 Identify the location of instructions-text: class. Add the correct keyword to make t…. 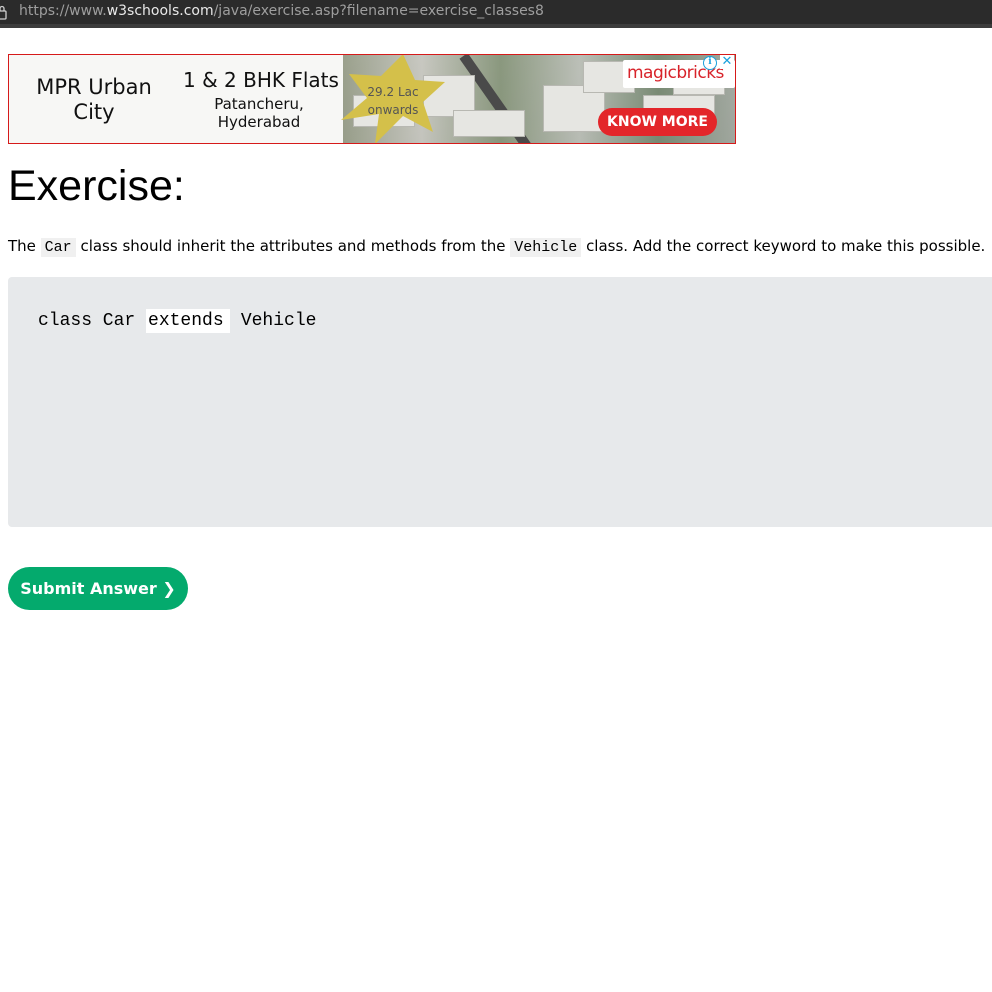
(783, 246).